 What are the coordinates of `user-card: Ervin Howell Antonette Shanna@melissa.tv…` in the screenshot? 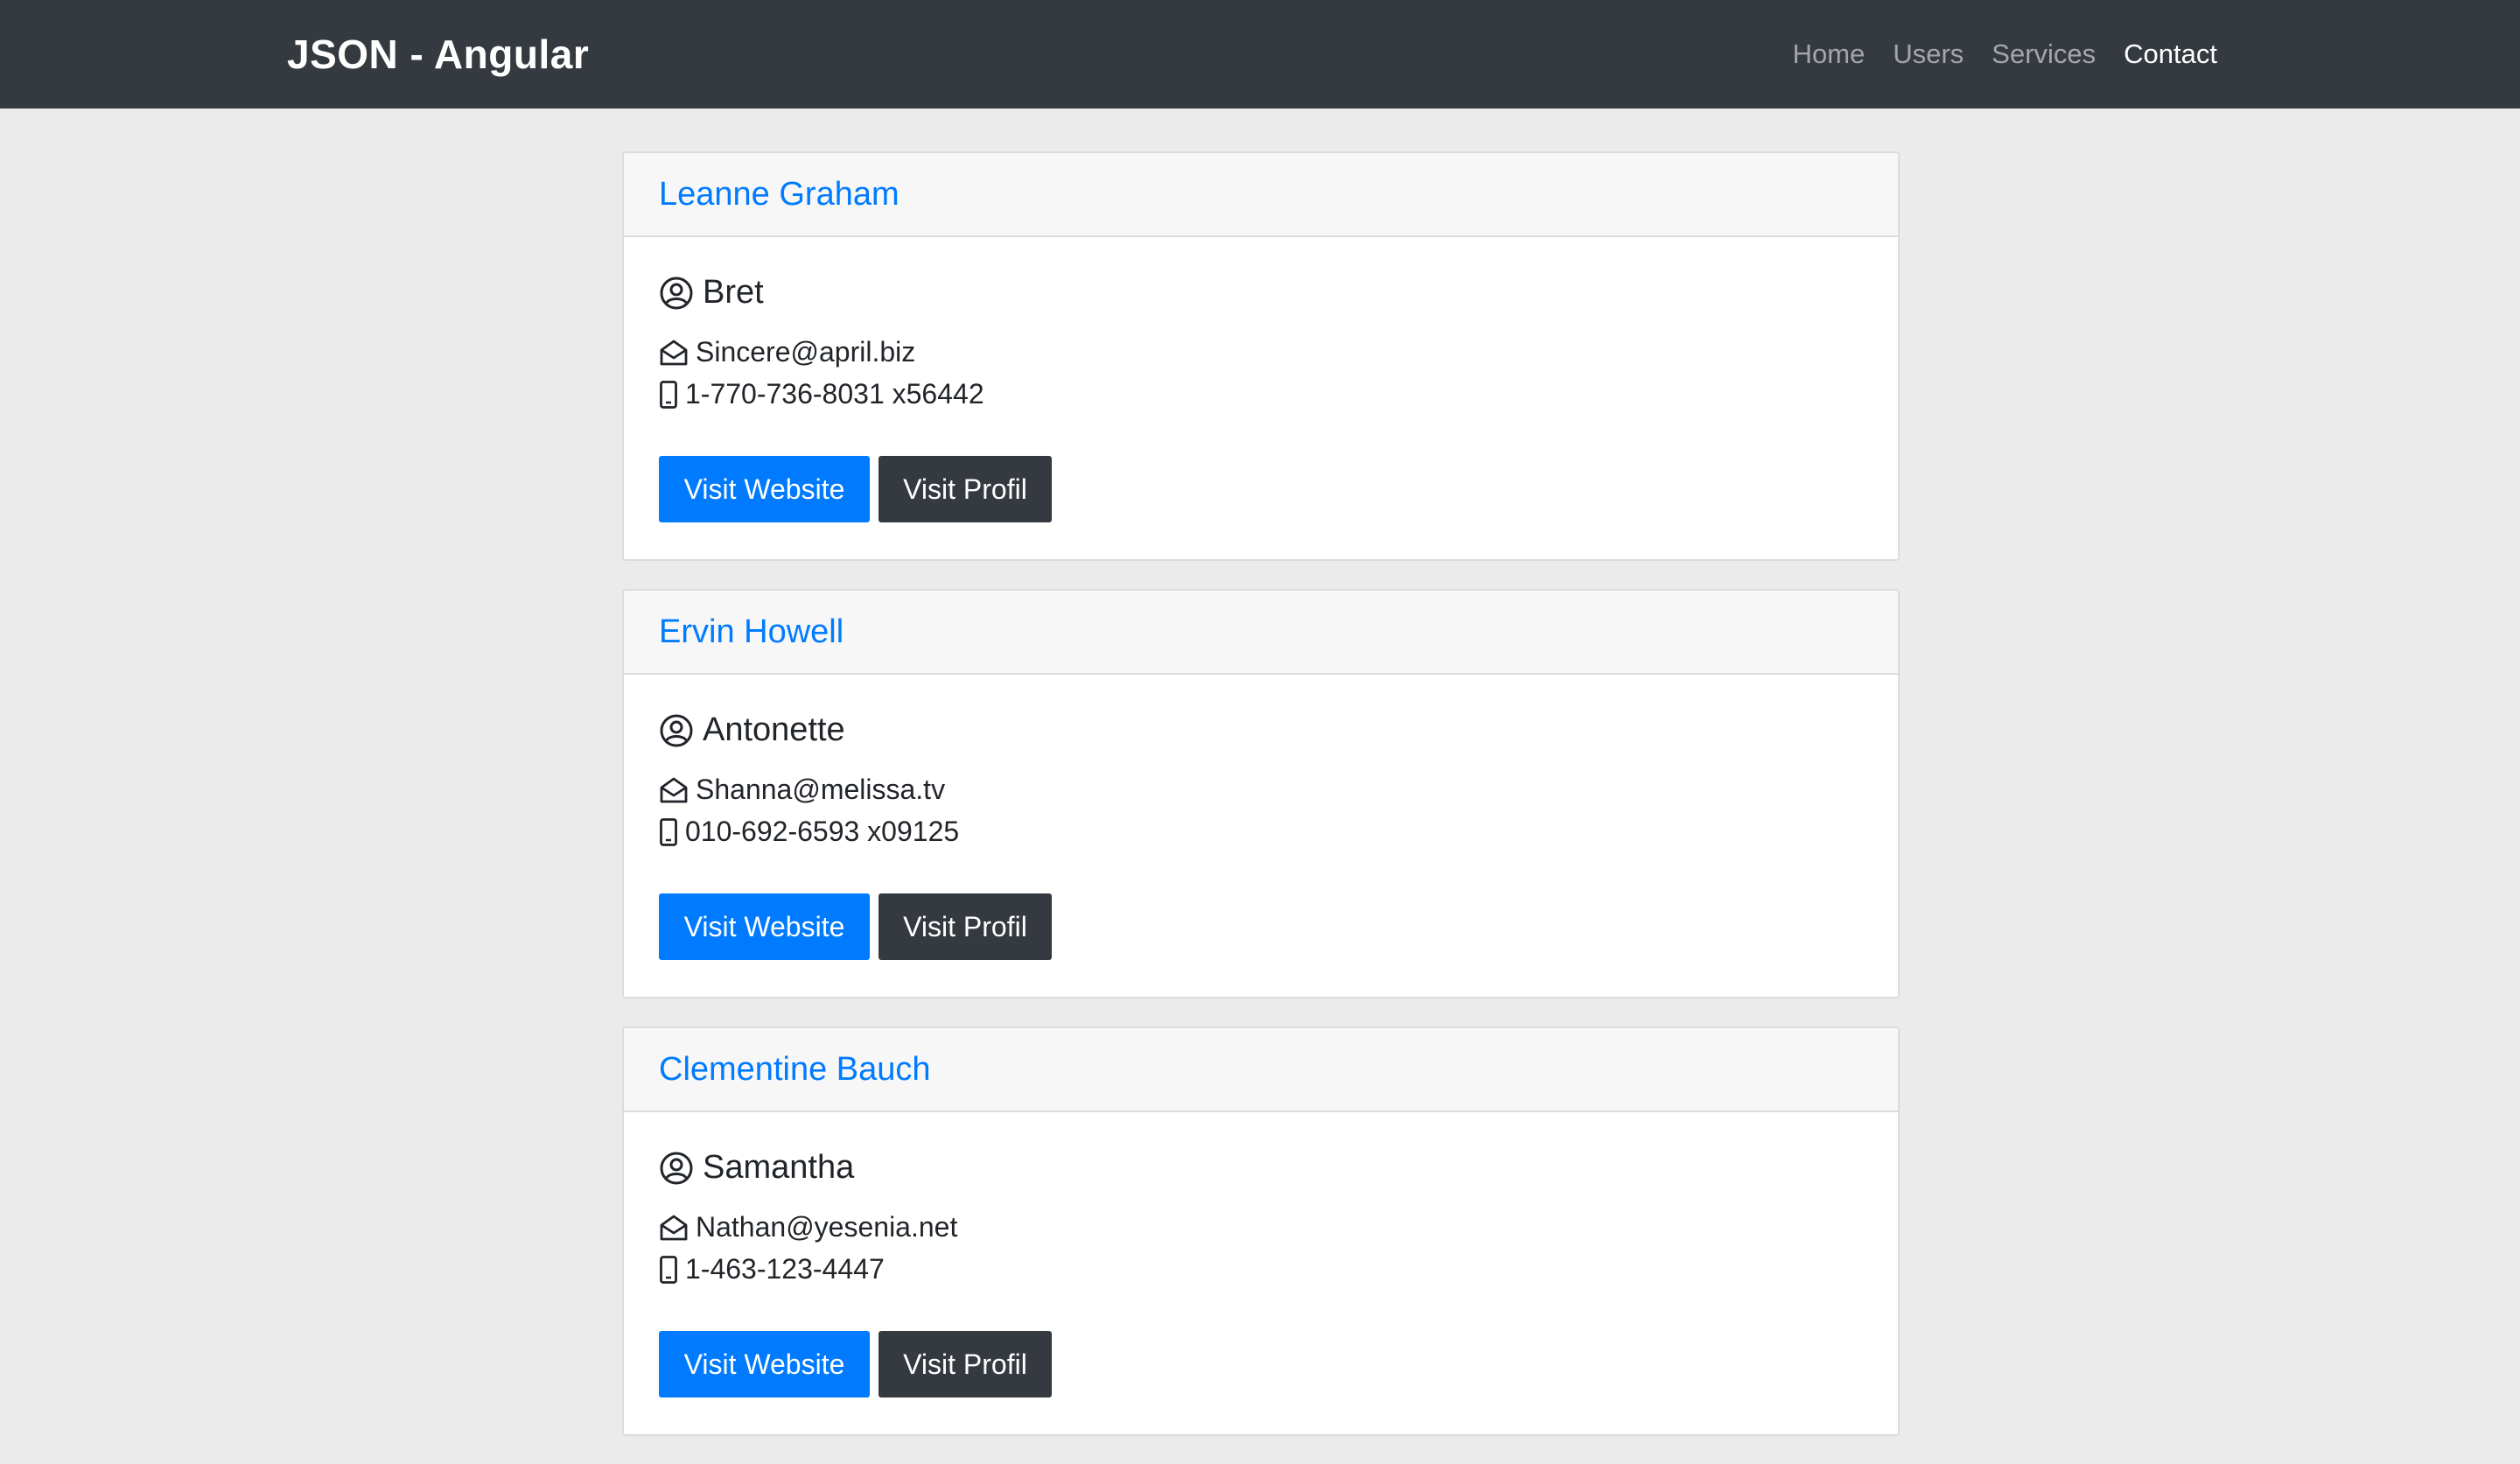 It's located at (1261, 793).